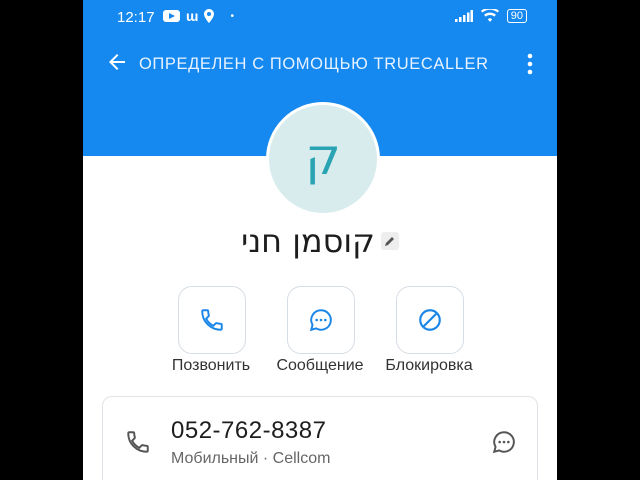 This screenshot has height=480, width=640. I want to click on status-notification-icons: ɯ •, so click(198, 16).